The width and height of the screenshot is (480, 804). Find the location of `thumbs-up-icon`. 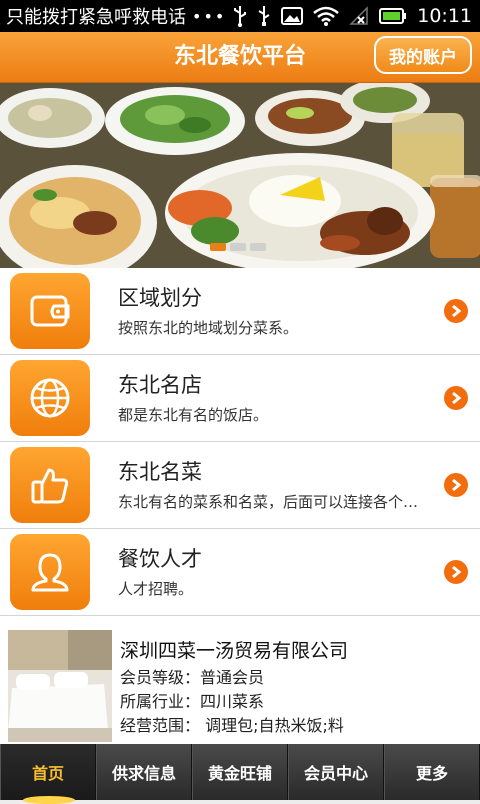

thumbs-up-icon is located at coordinates (50, 486).